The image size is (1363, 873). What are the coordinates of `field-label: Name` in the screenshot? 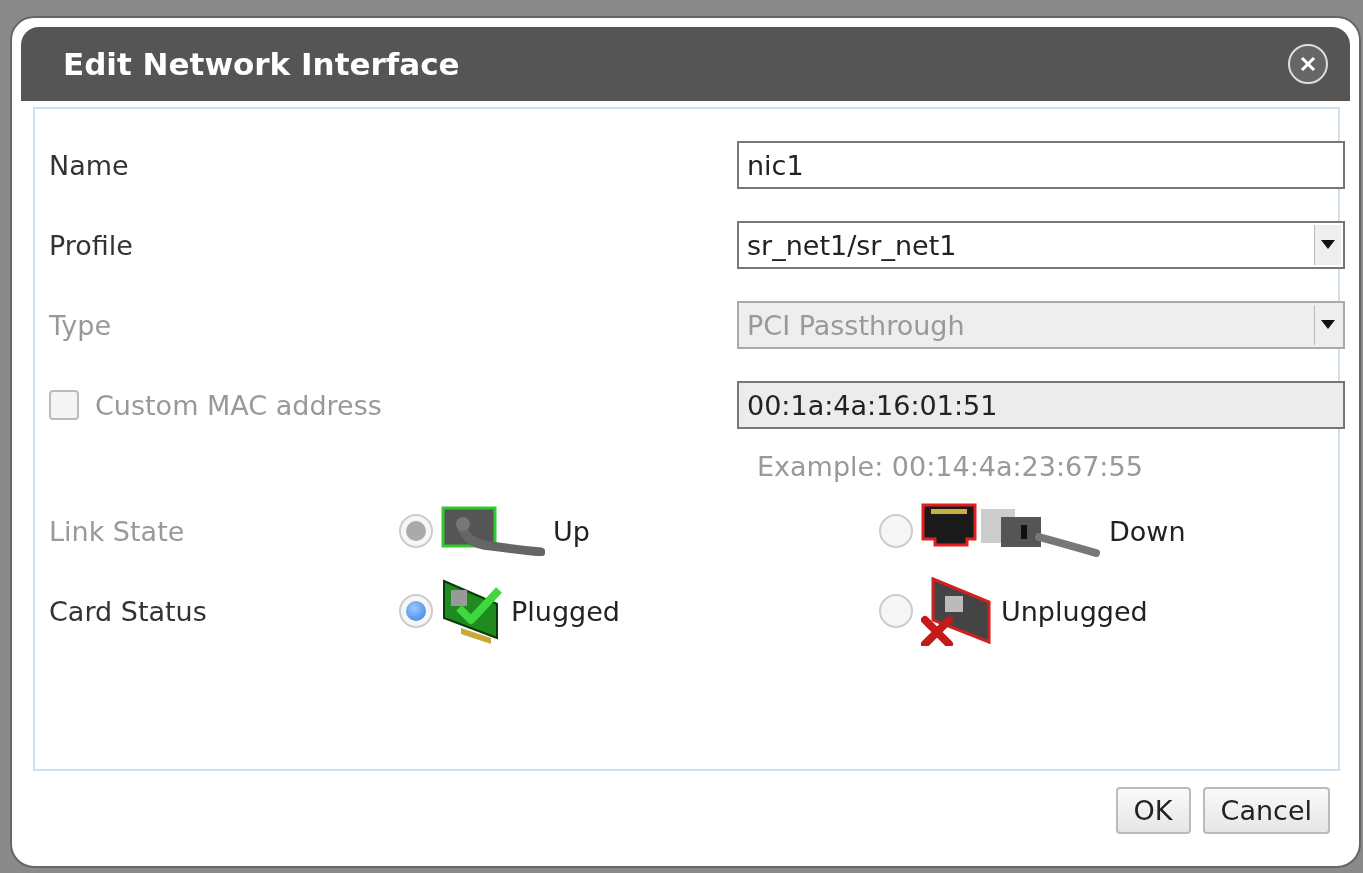 It's located at (89, 165).